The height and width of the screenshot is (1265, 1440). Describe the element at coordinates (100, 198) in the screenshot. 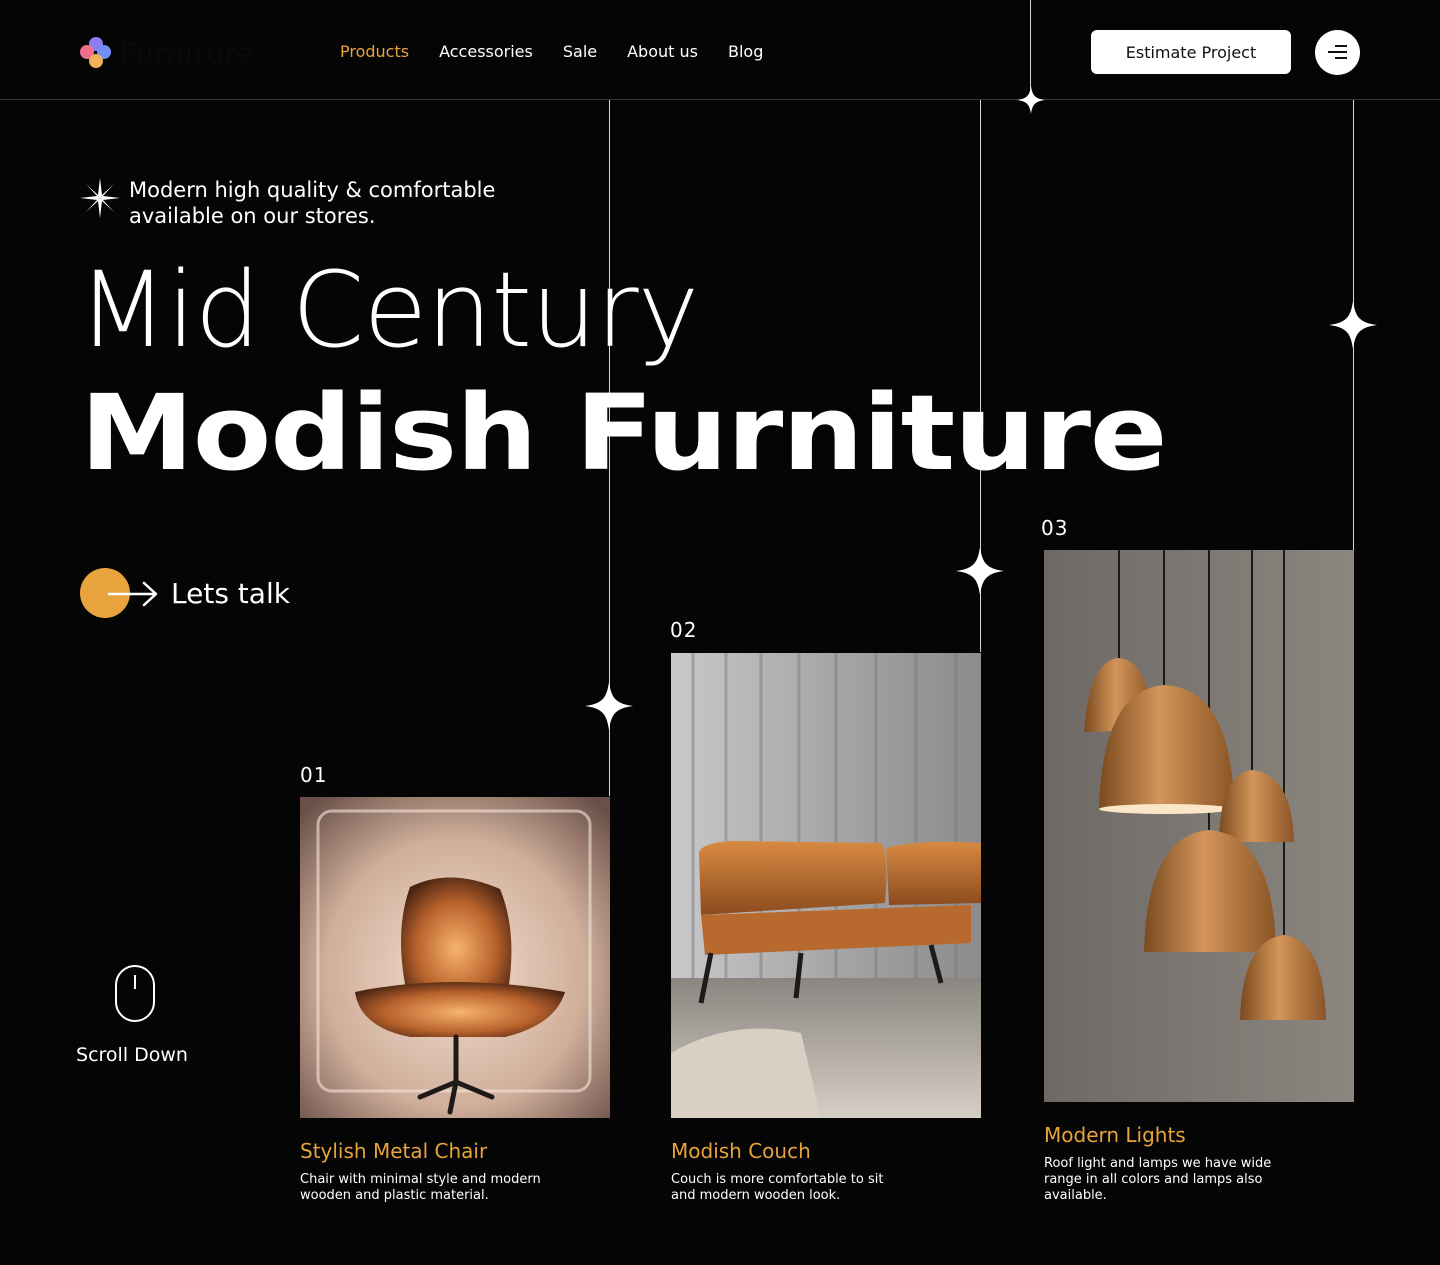

I see `starburst-icon` at that location.